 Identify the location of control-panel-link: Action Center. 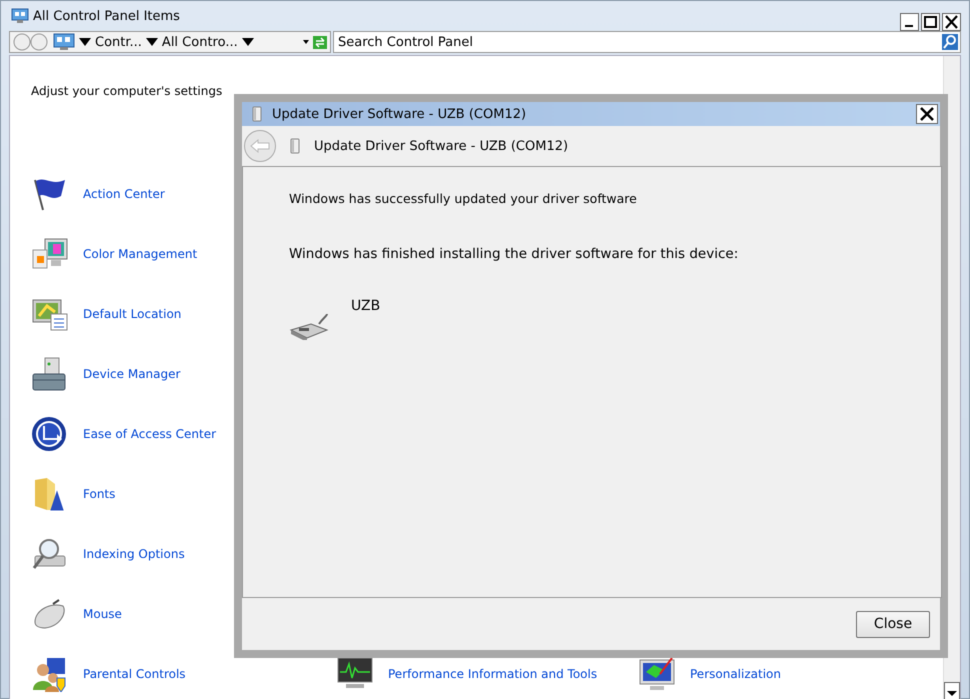
(124, 194).